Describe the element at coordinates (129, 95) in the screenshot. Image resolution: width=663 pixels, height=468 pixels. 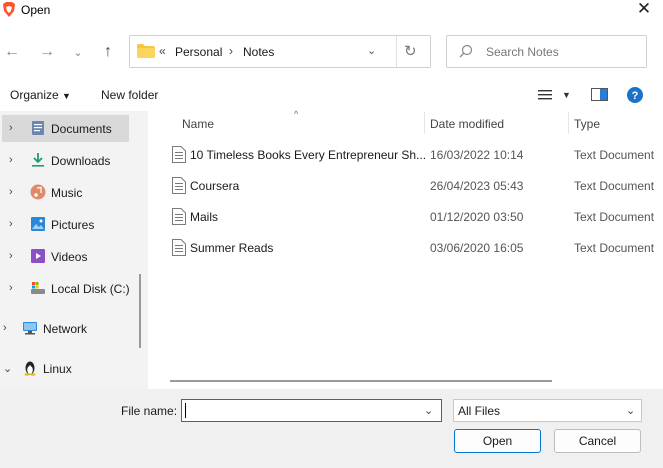
I see `new-folder-button: New folder` at that location.